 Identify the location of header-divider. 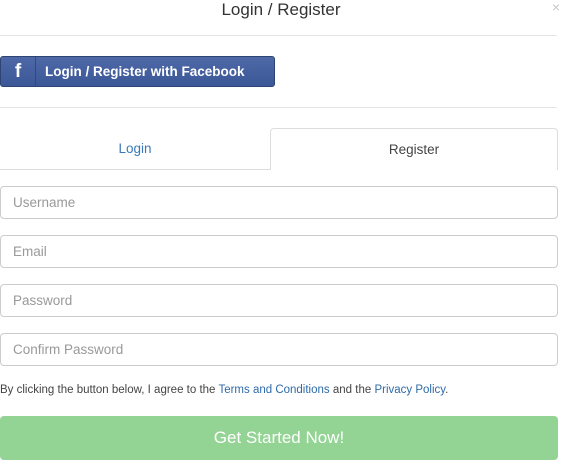
(278, 35).